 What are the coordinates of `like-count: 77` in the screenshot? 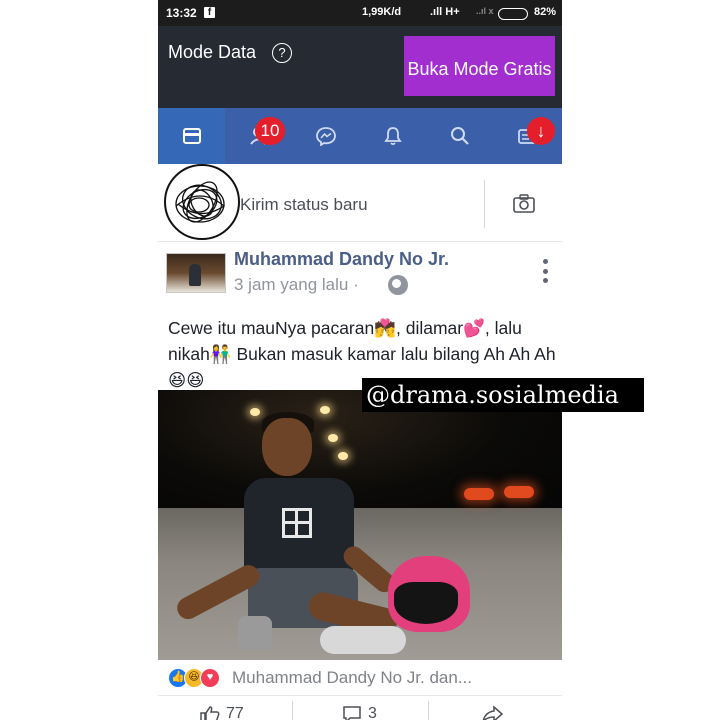 It's located at (235, 712).